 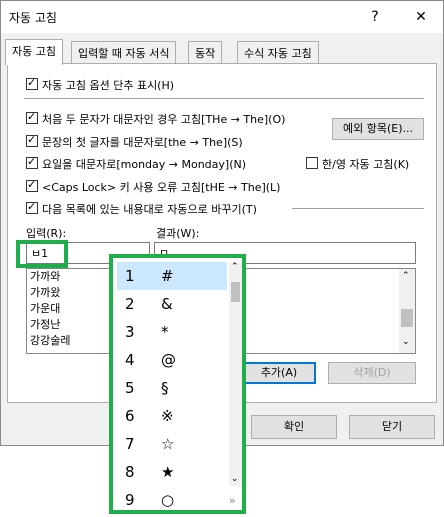 What do you see at coordinates (161, 187) in the screenshot?
I see `caps-lock-label: <Caps Lock> 키 사용 오류 고침[tHE → The](L)` at bounding box center [161, 187].